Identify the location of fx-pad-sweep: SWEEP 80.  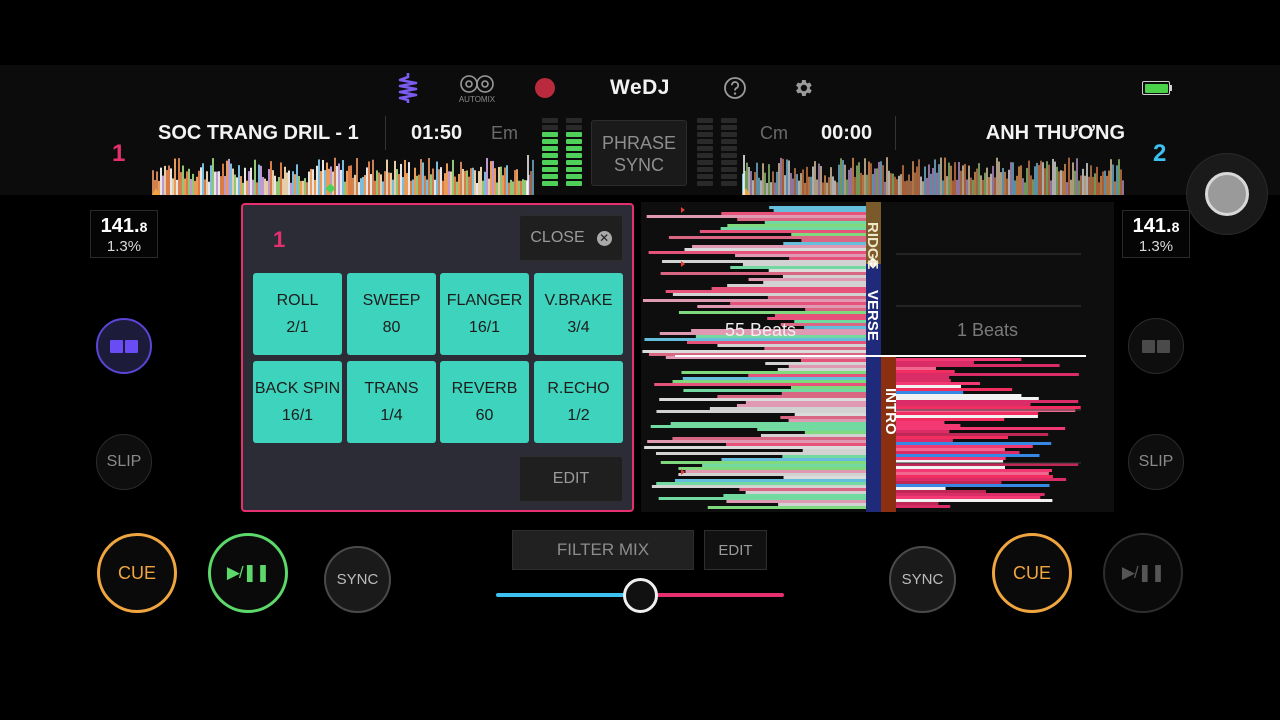
(391, 314).